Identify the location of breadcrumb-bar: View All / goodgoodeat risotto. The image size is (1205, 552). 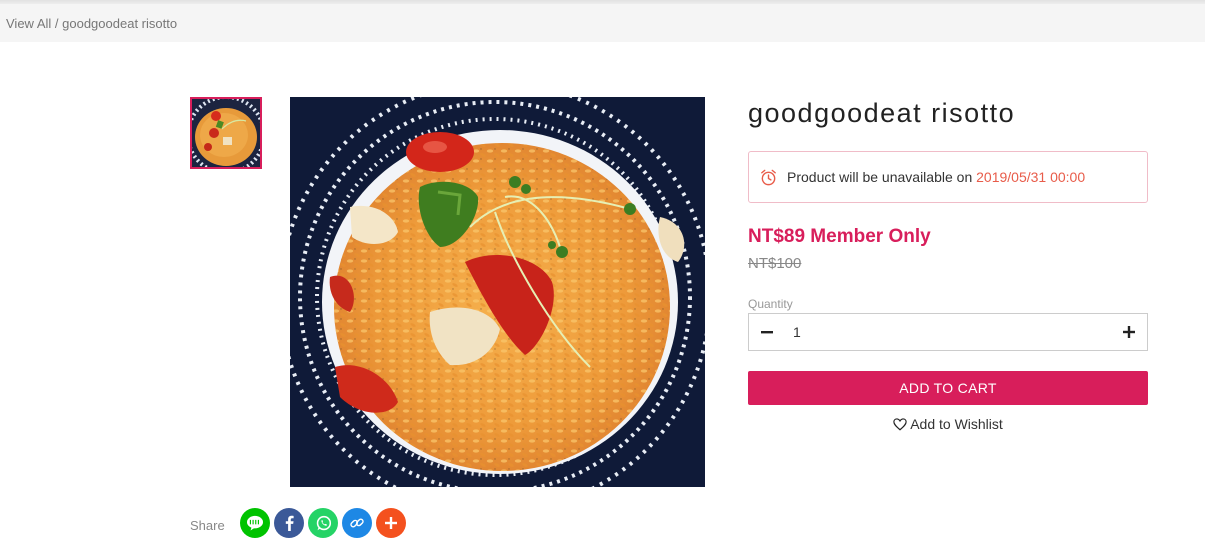
(602, 23).